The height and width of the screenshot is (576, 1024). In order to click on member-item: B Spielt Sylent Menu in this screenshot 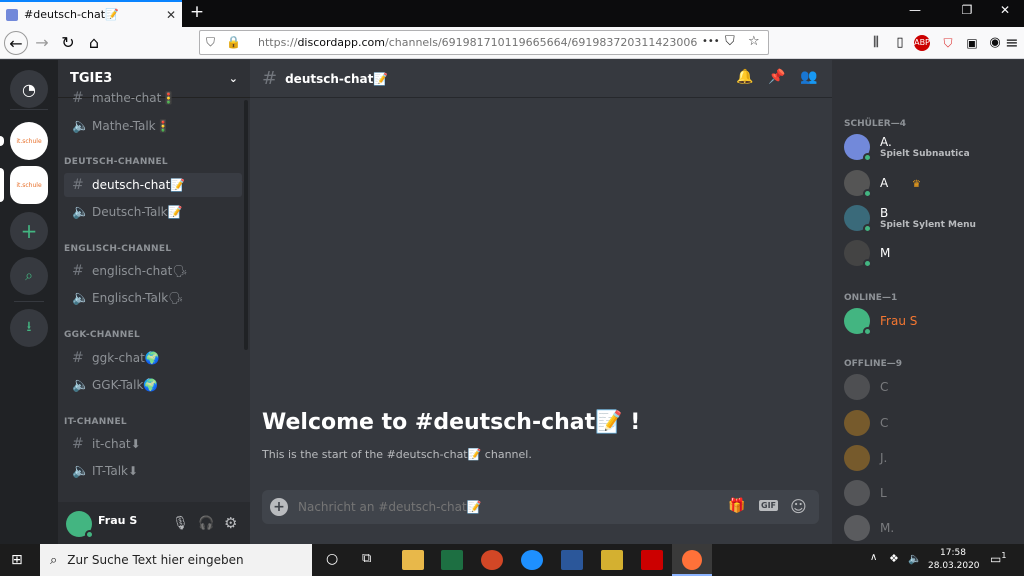, I will do `click(910, 218)`.